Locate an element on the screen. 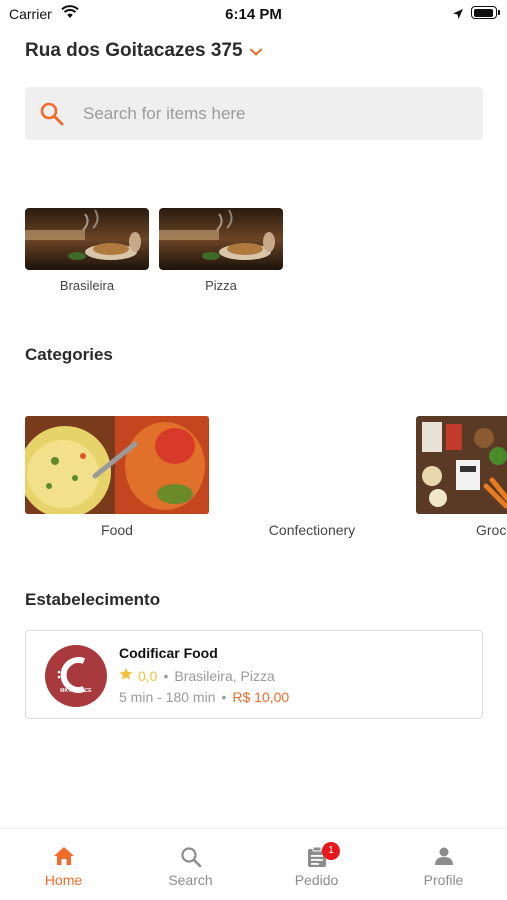 This screenshot has width=507, height=900. store-logo: MKT PLACE is located at coordinates (76, 676).